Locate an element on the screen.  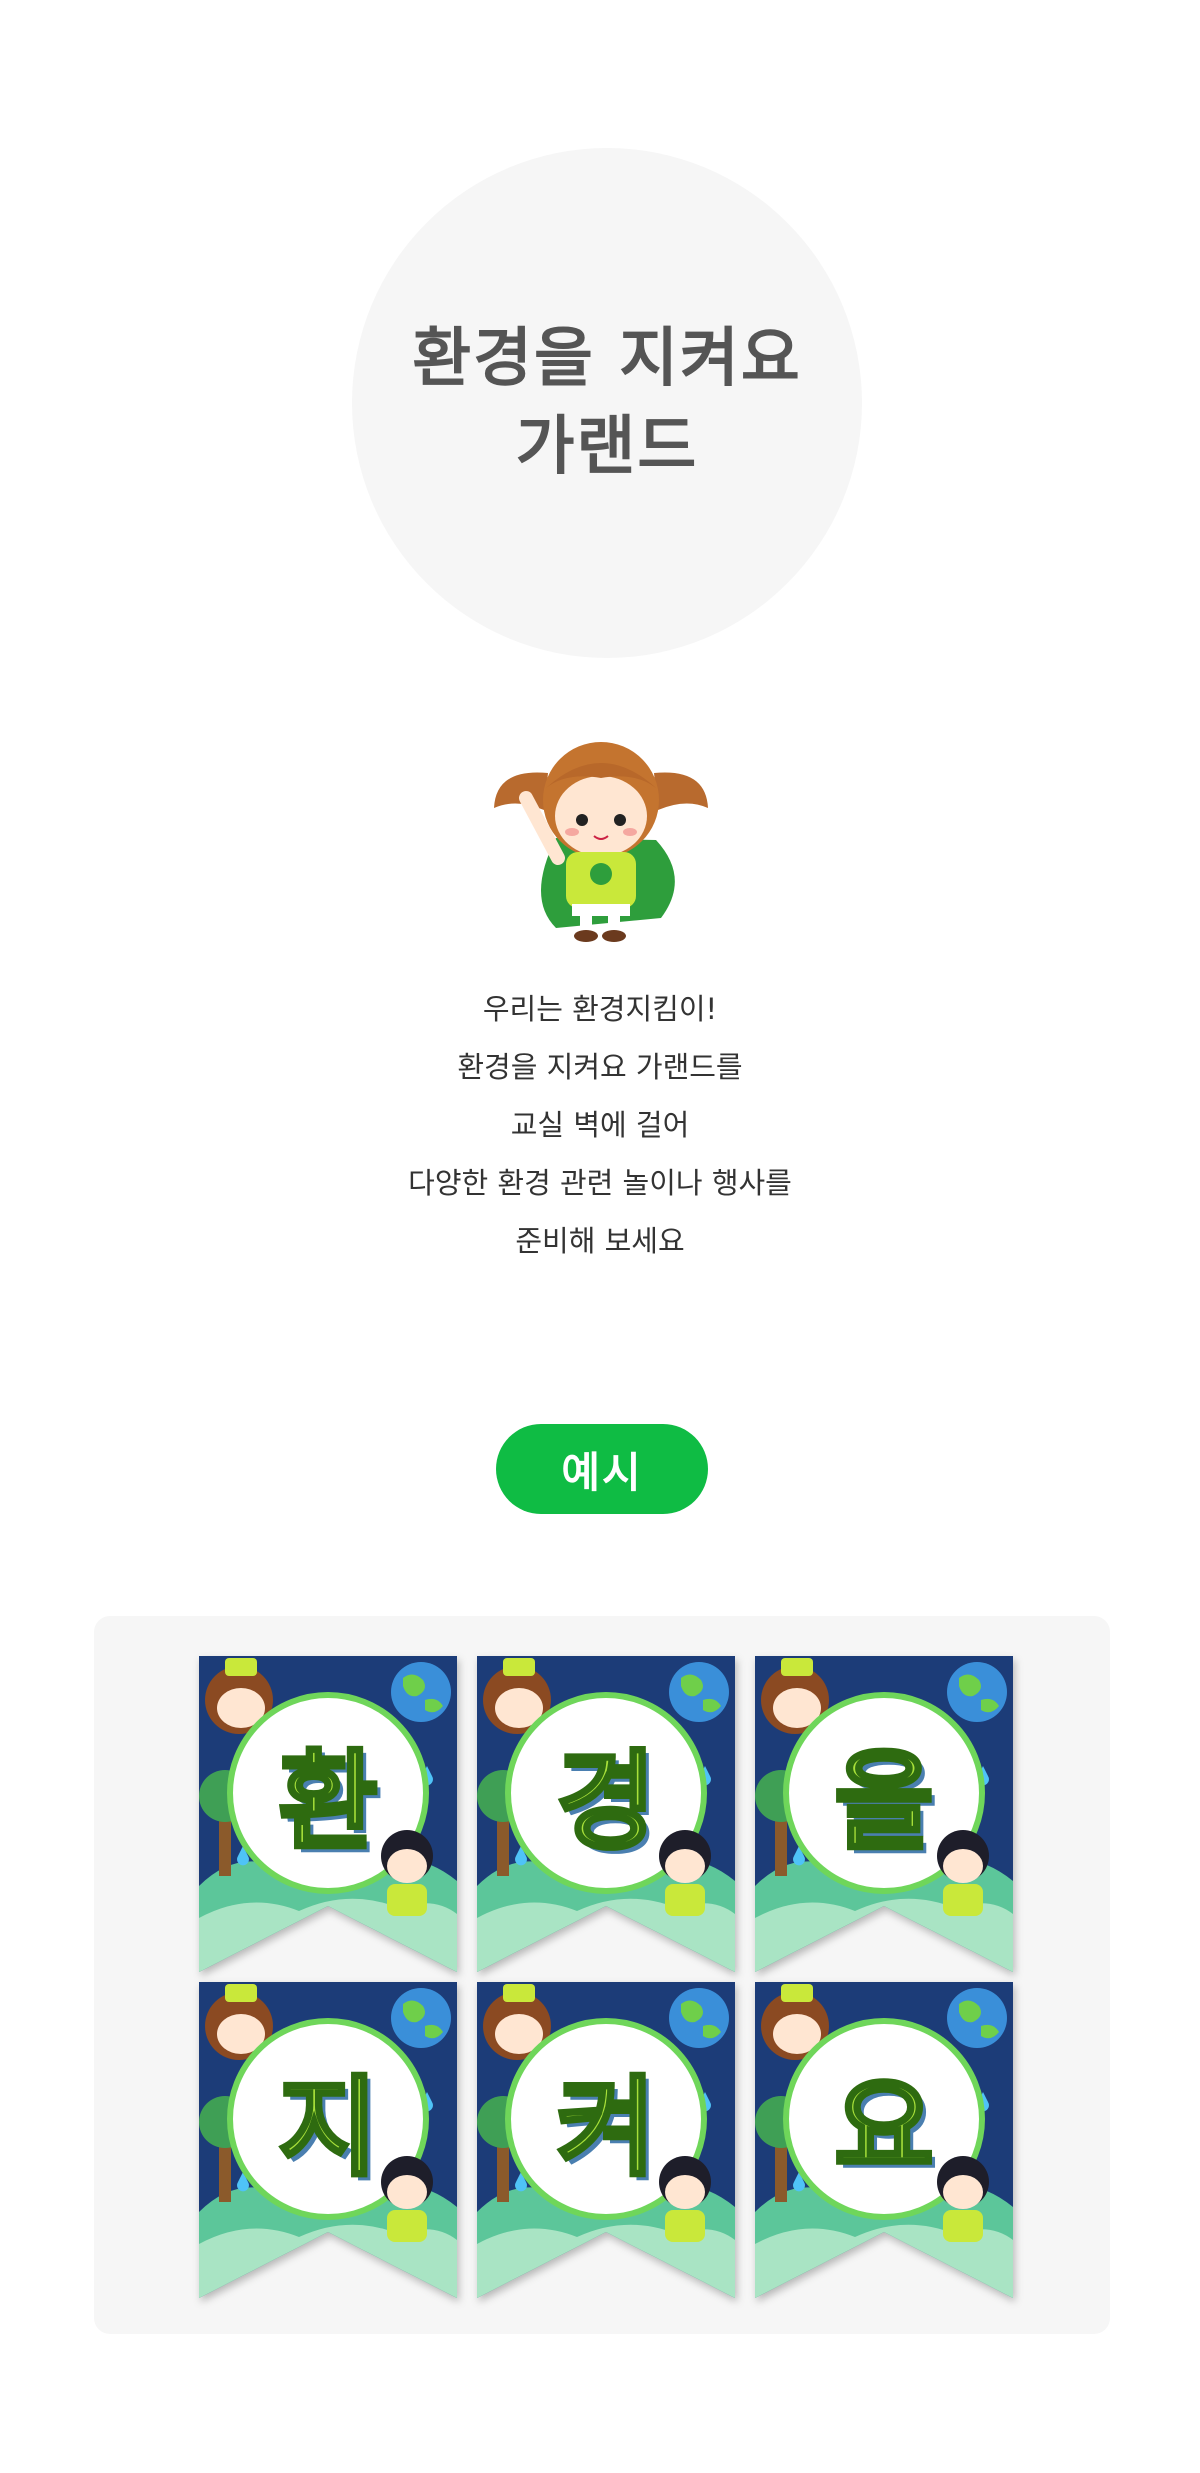
description-line: 준비해 보세요 is located at coordinates (600, 1241).